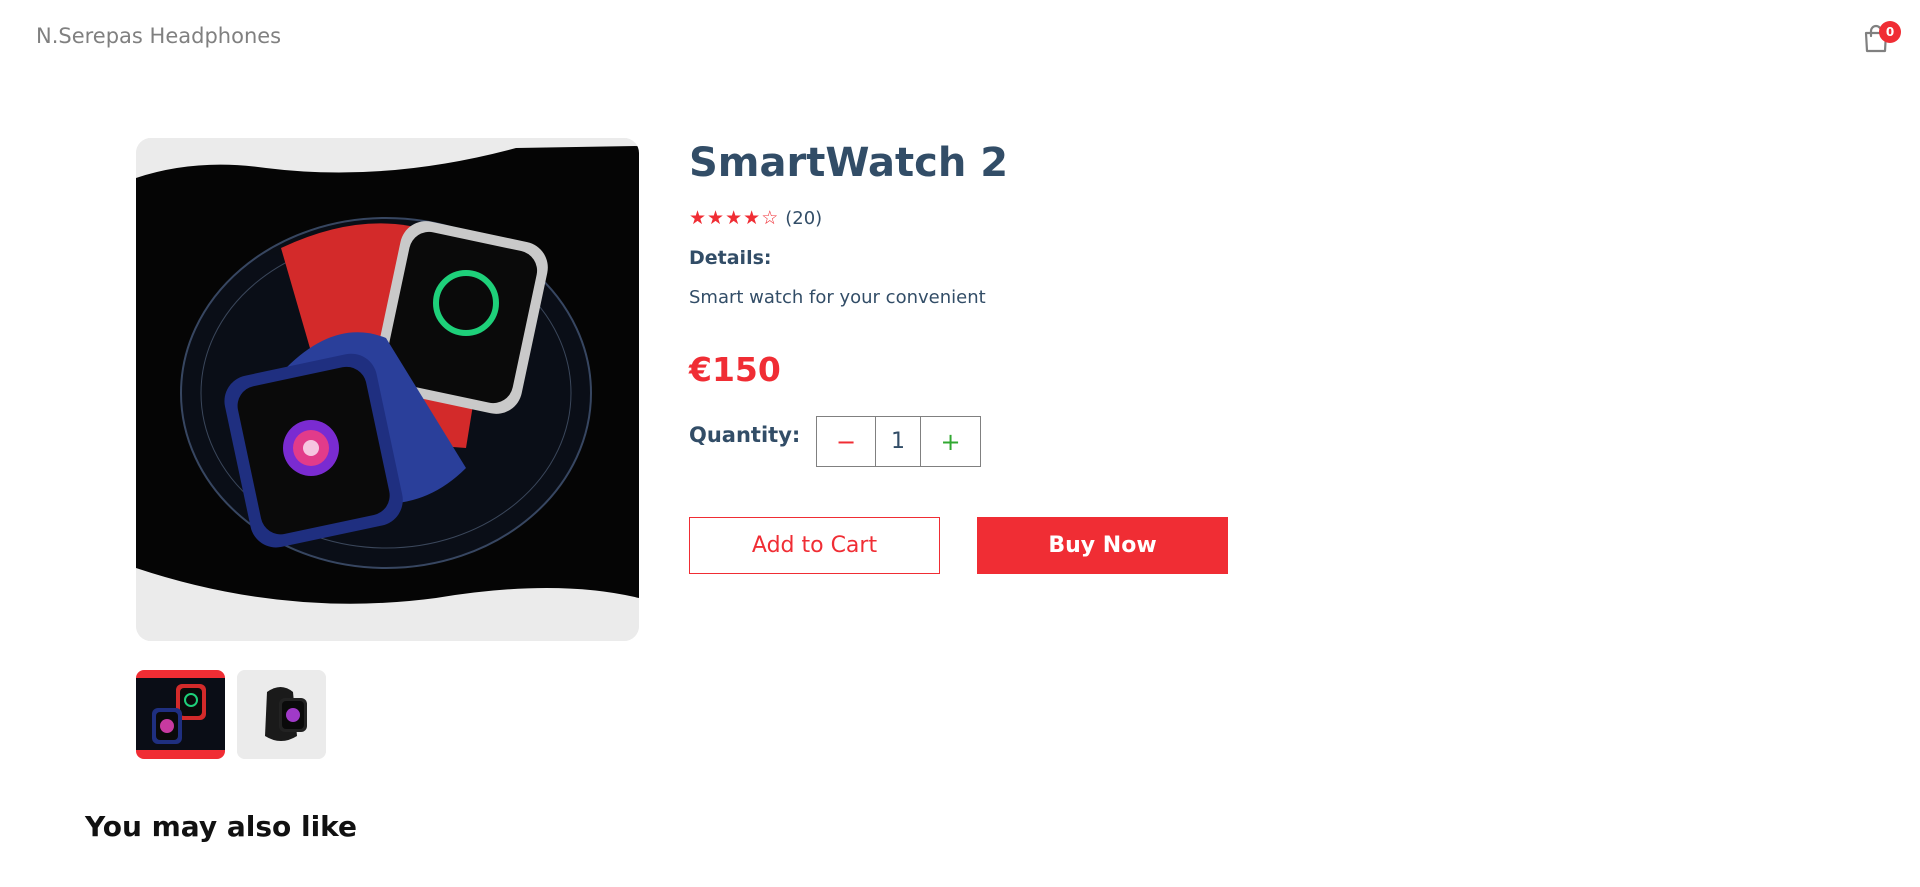  I want to click on smartwatch-image, so click(387, 389).